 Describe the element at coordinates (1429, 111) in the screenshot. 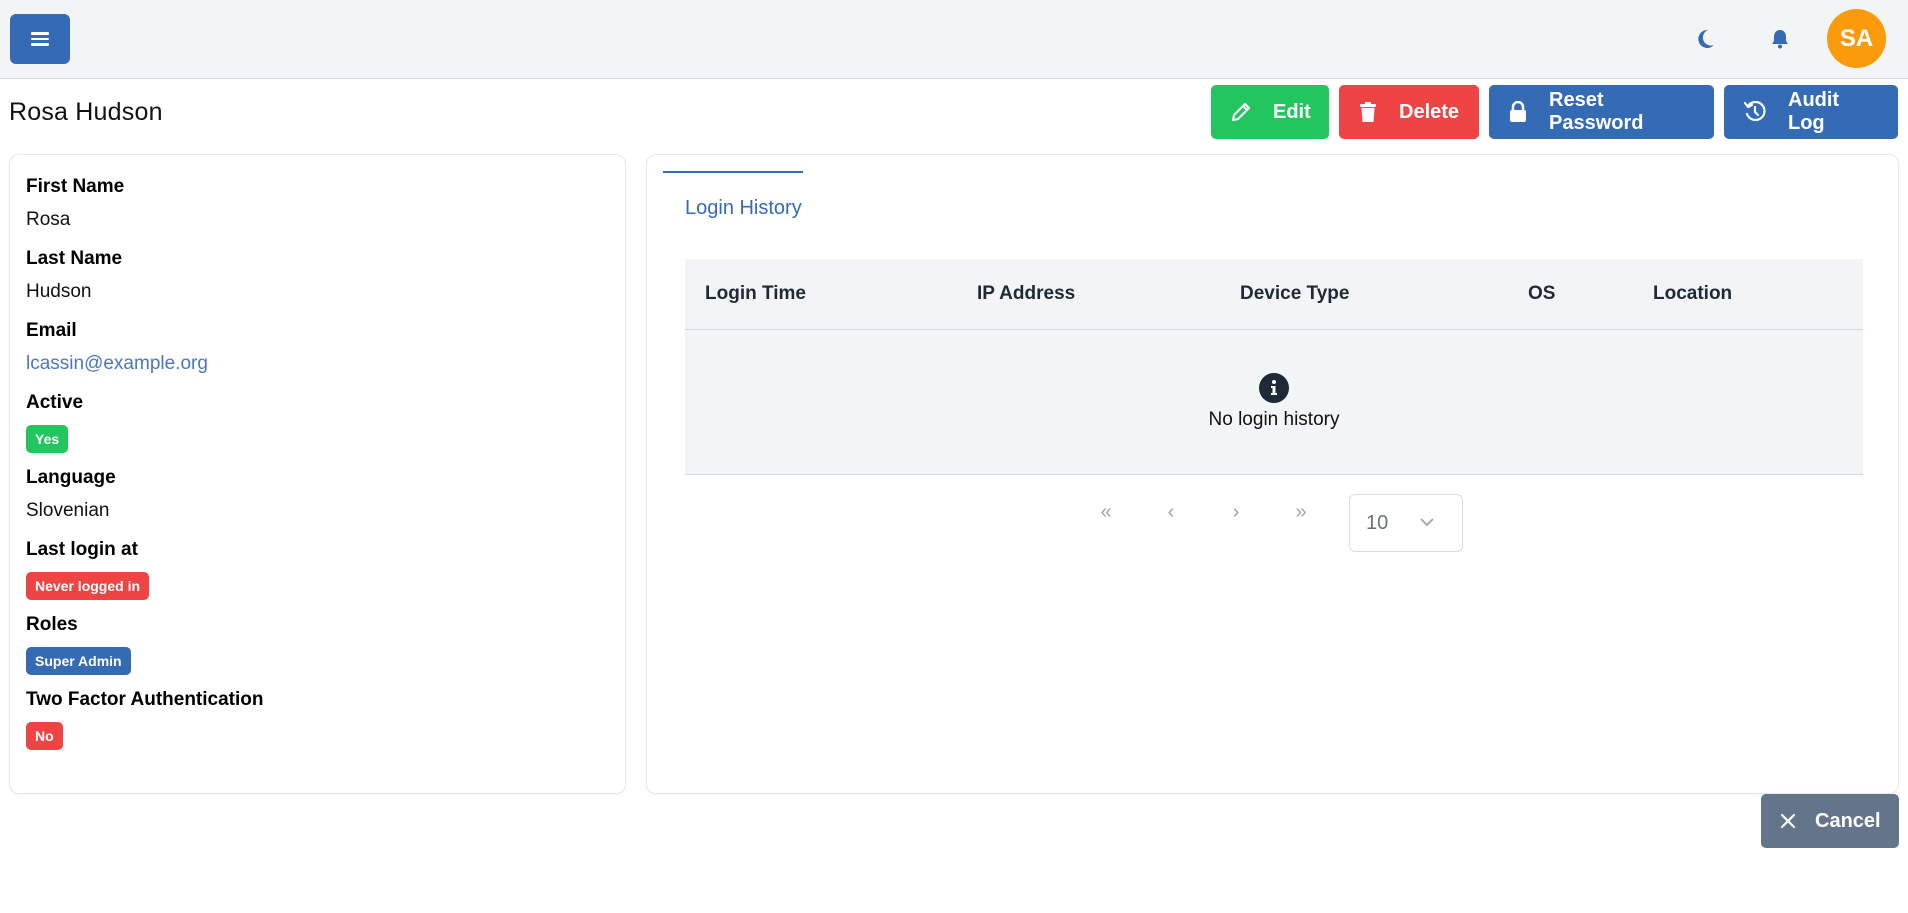

I see `delete-button-label: Delete` at that location.